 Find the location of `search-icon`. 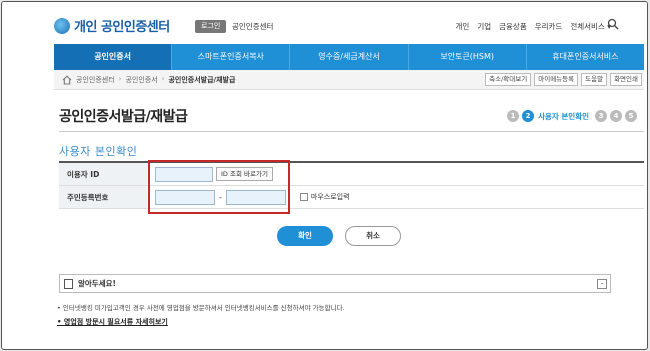

search-icon is located at coordinates (613, 24).